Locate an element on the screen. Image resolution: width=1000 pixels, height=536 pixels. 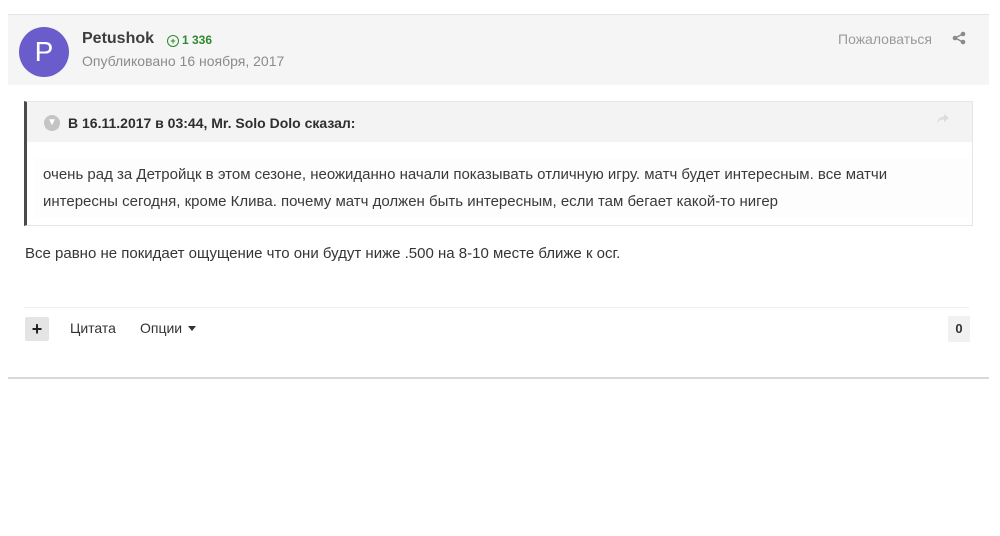
reputation-badge: +1 336 is located at coordinates (189, 40).